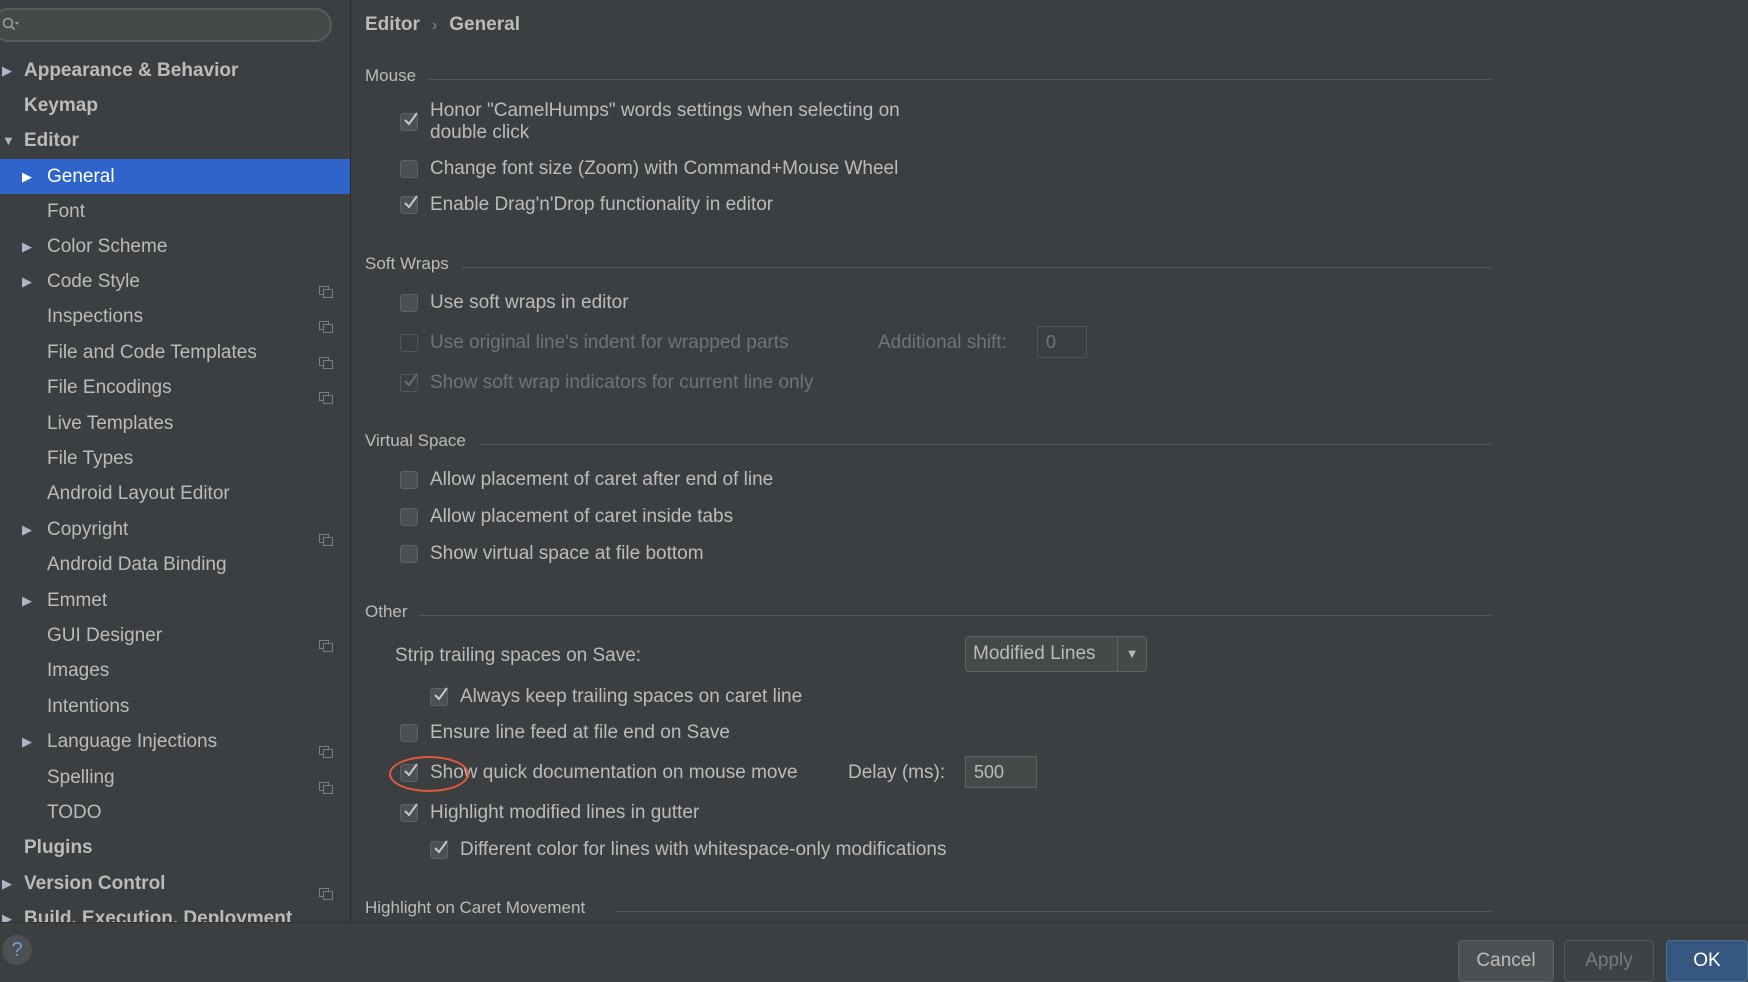  What do you see at coordinates (8, 140) in the screenshot?
I see `collapse-arrow-icon: ▼` at bounding box center [8, 140].